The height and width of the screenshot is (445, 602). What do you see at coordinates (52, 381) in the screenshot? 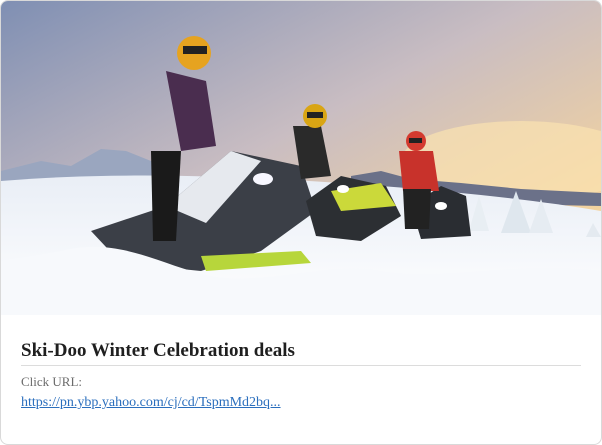
I see `click-url-label: Click URL:` at bounding box center [52, 381].